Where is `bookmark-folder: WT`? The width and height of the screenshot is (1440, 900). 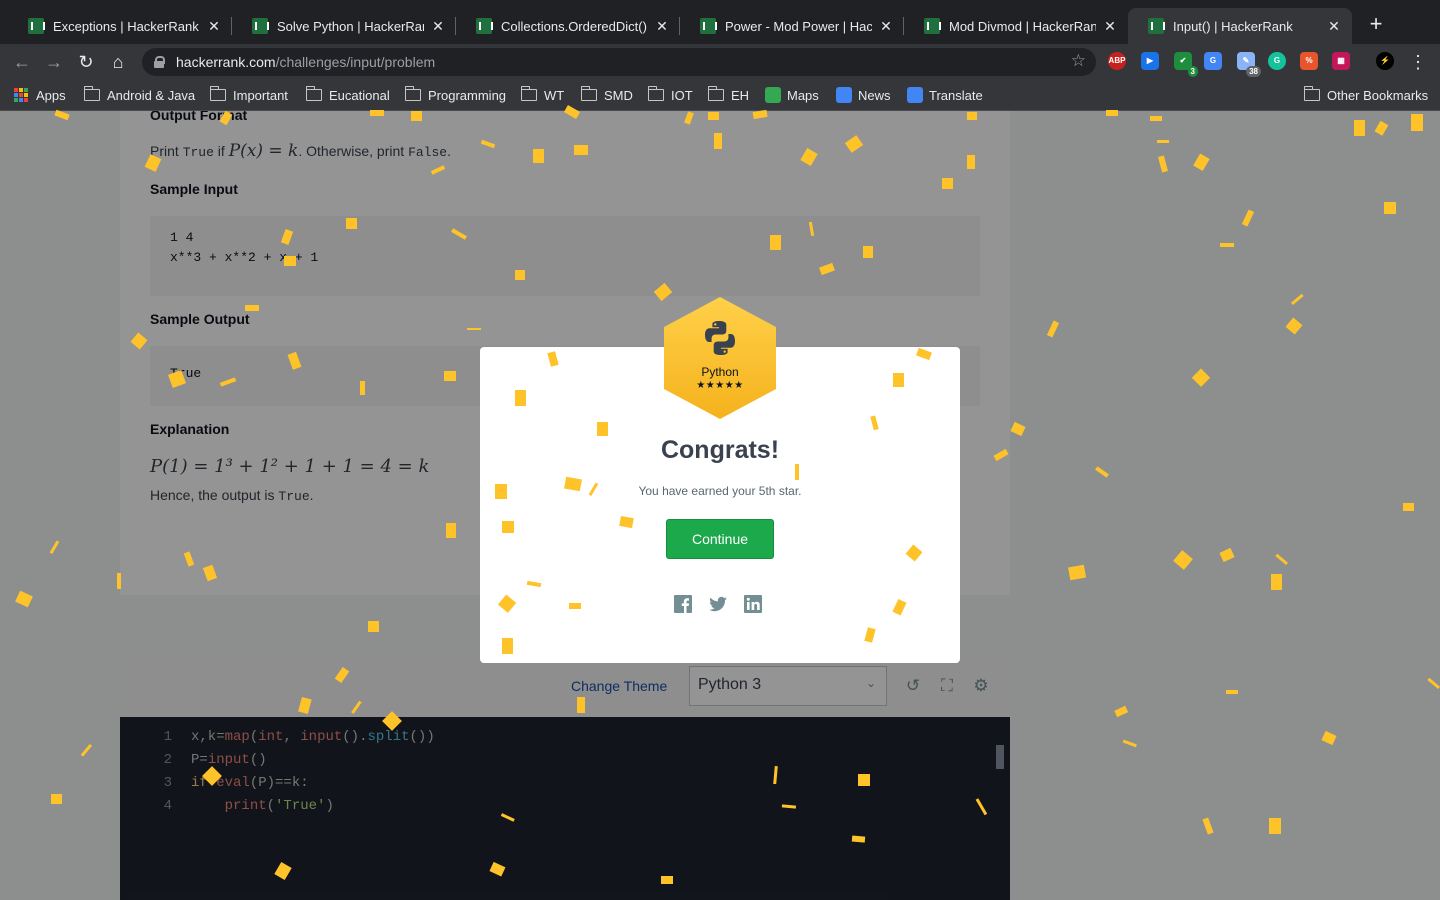
bookmark-folder: WT is located at coordinates (542, 95).